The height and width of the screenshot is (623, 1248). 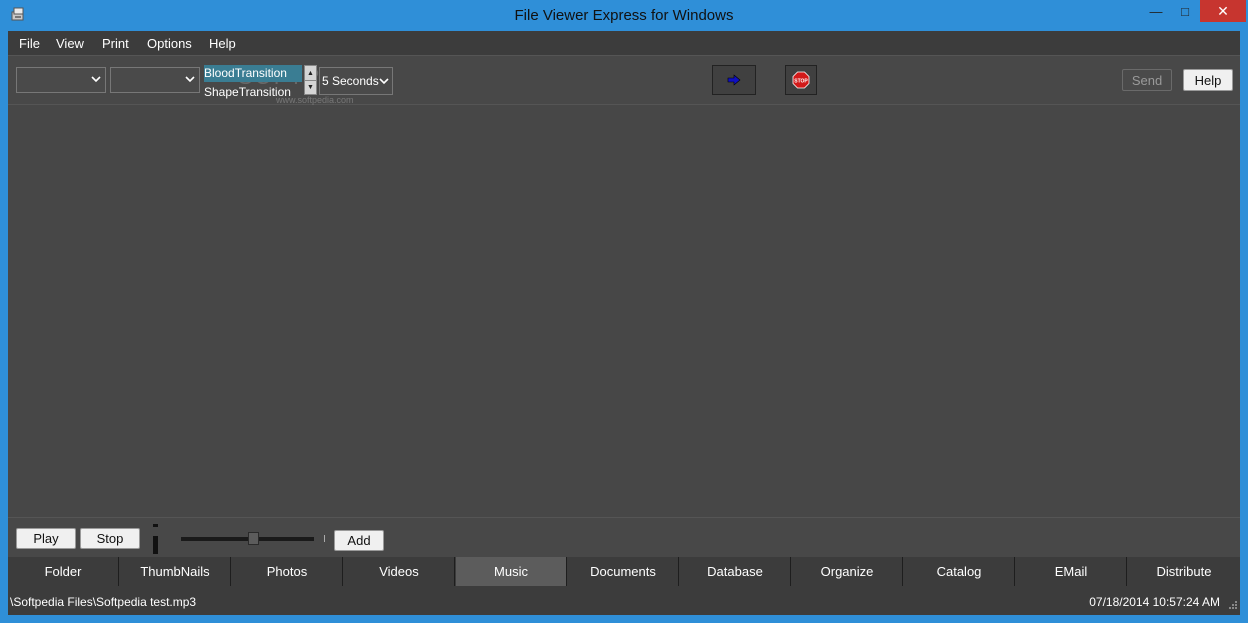 What do you see at coordinates (1208, 80) in the screenshot?
I see `help-button: Help` at bounding box center [1208, 80].